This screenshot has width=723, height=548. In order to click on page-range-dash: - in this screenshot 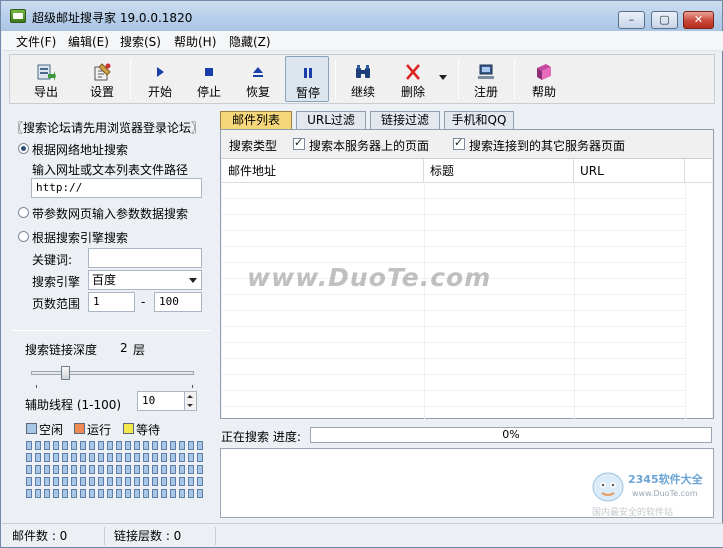, I will do `click(143, 302)`.